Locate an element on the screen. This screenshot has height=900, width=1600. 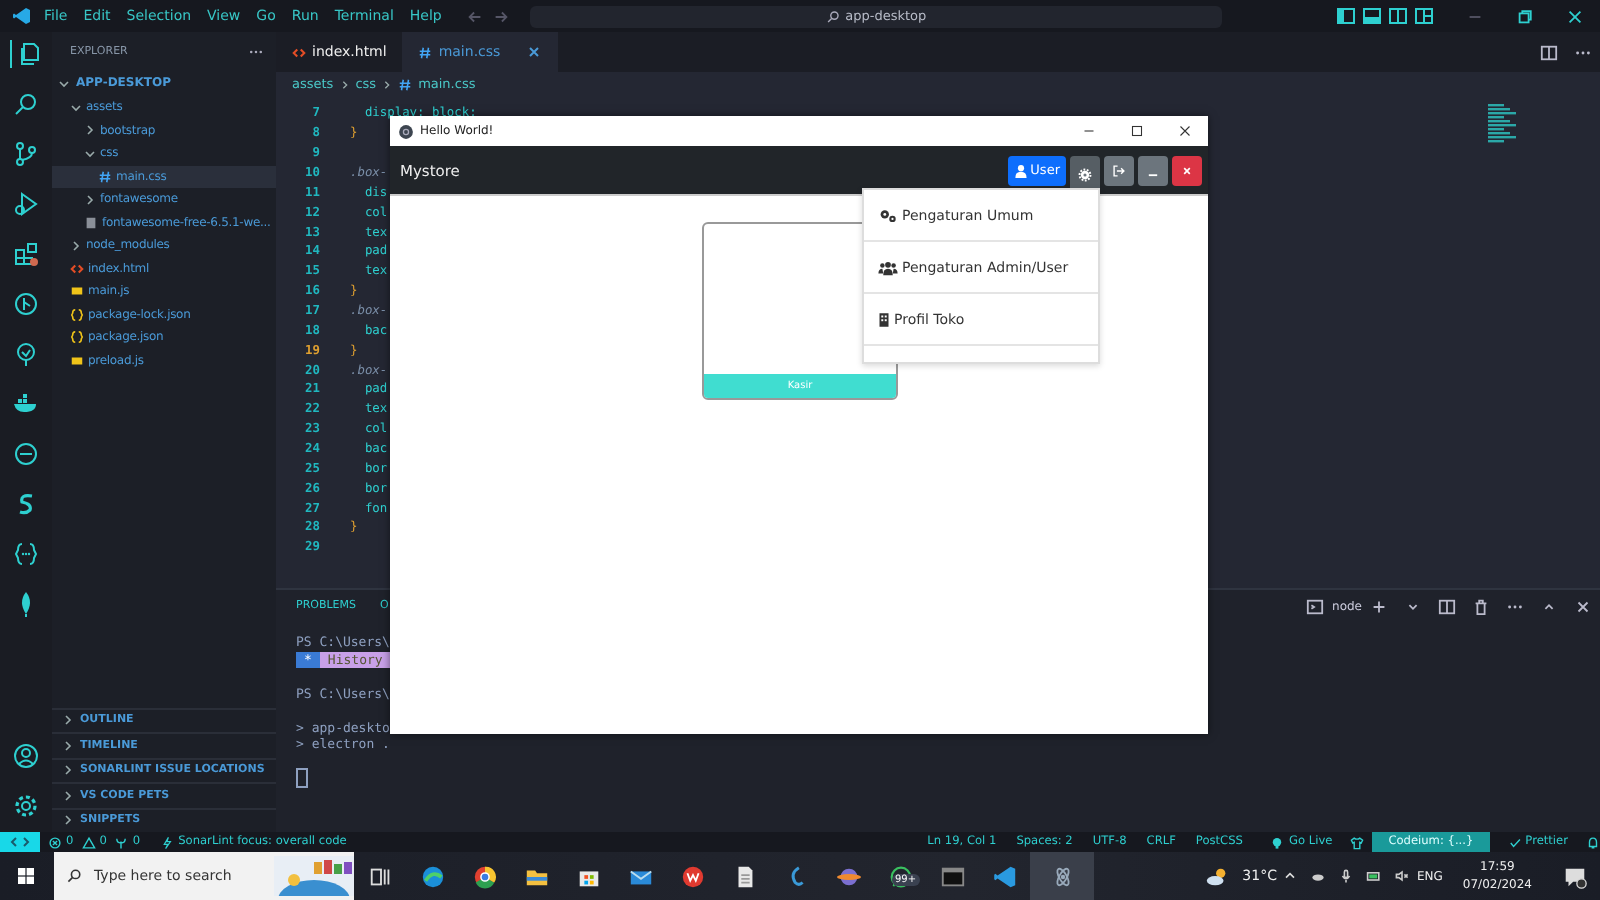
trash-icon is located at coordinates (1481, 606).